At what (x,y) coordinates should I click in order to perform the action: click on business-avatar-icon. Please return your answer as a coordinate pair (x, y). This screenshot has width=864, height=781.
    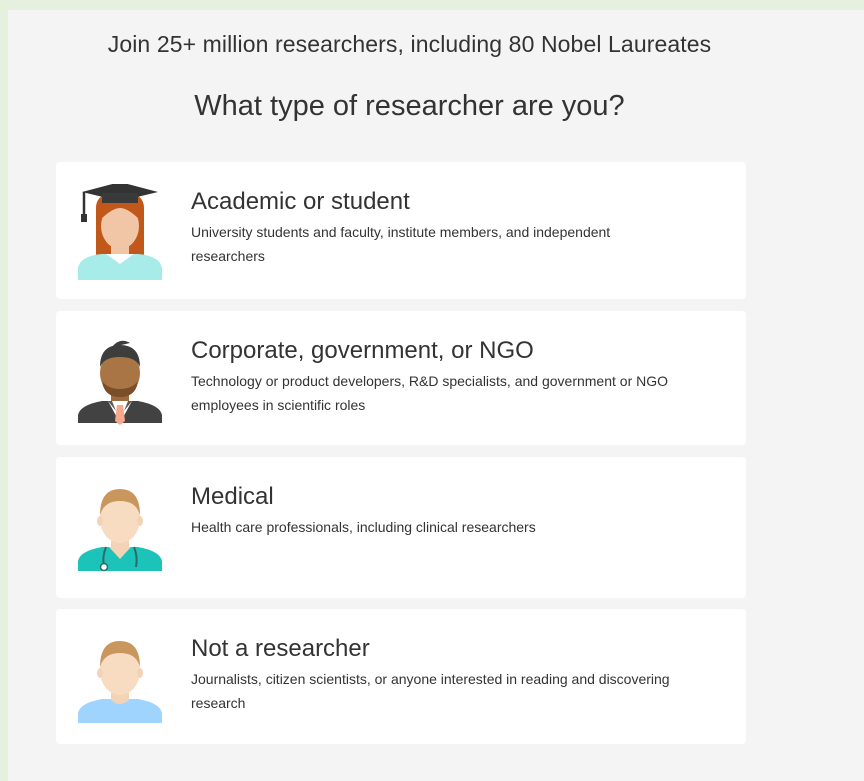
    Looking at the image, I should click on (120, 381).